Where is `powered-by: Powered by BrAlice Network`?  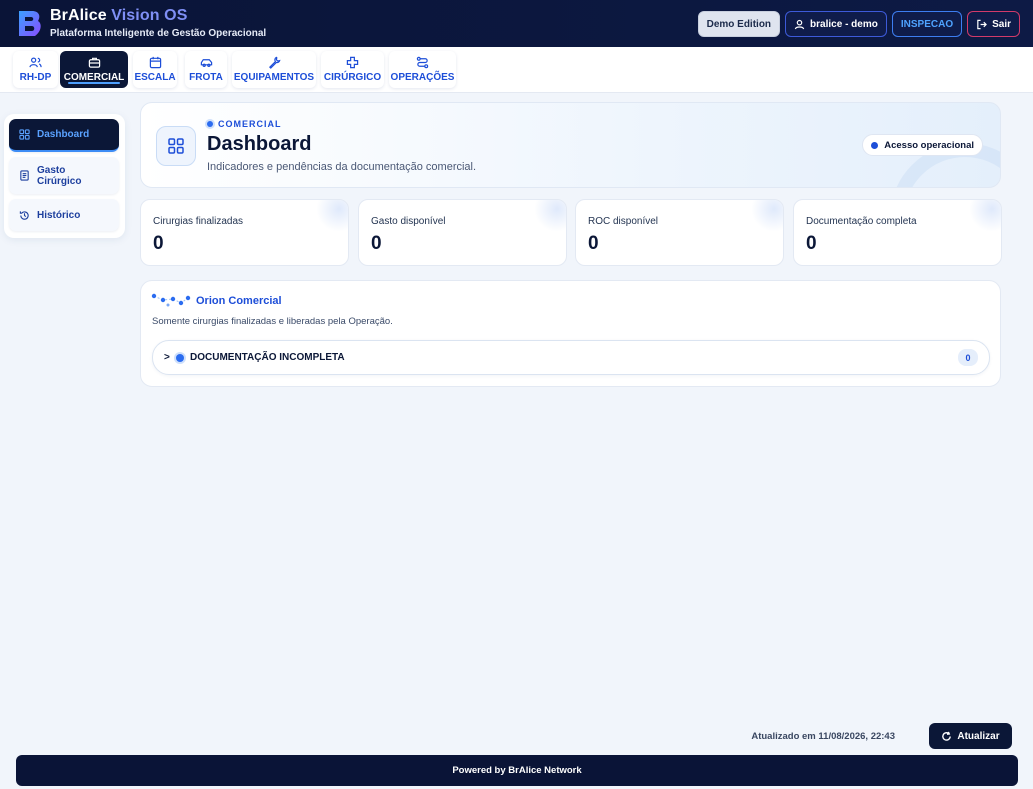 powered-by: Powered by BrAlice Network is located at coordinates (517, 770).